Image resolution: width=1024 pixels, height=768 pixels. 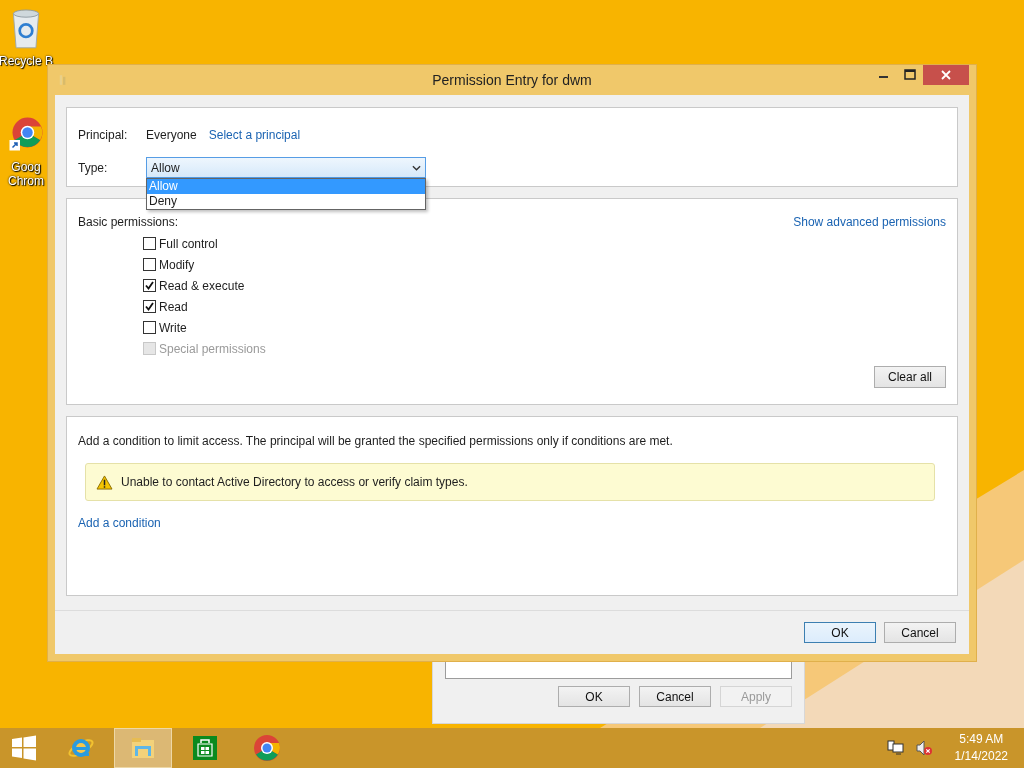 I want to click on window-title: Permission Entry for dwm, so click(x=512, y=80).